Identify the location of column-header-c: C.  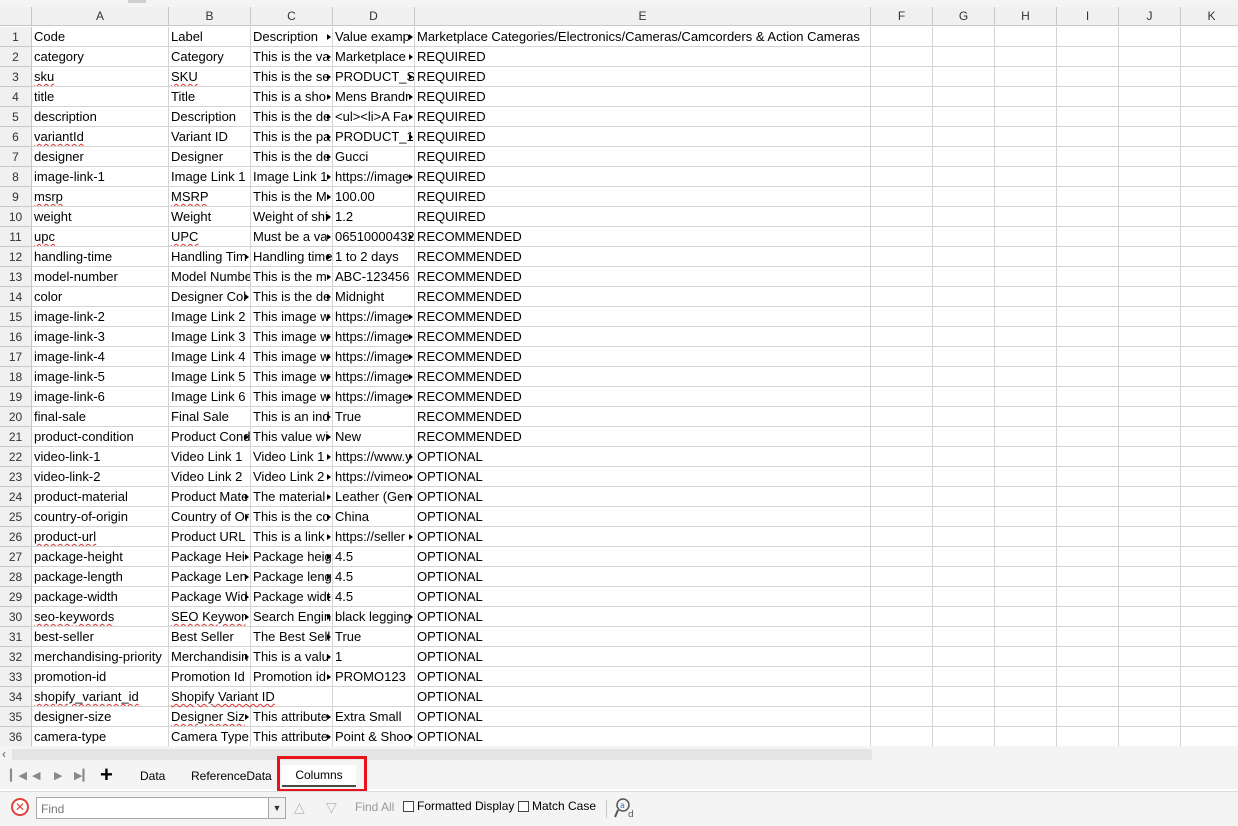
(292, 16).